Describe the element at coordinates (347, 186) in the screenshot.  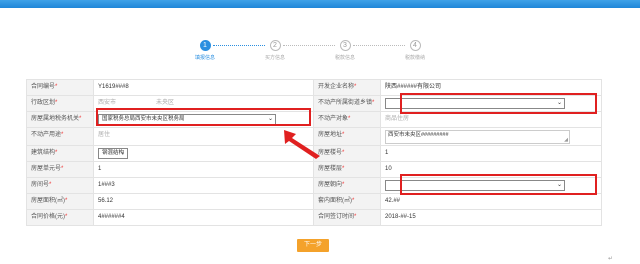
I see `orientation-label: 房屋朝向*` at that location.